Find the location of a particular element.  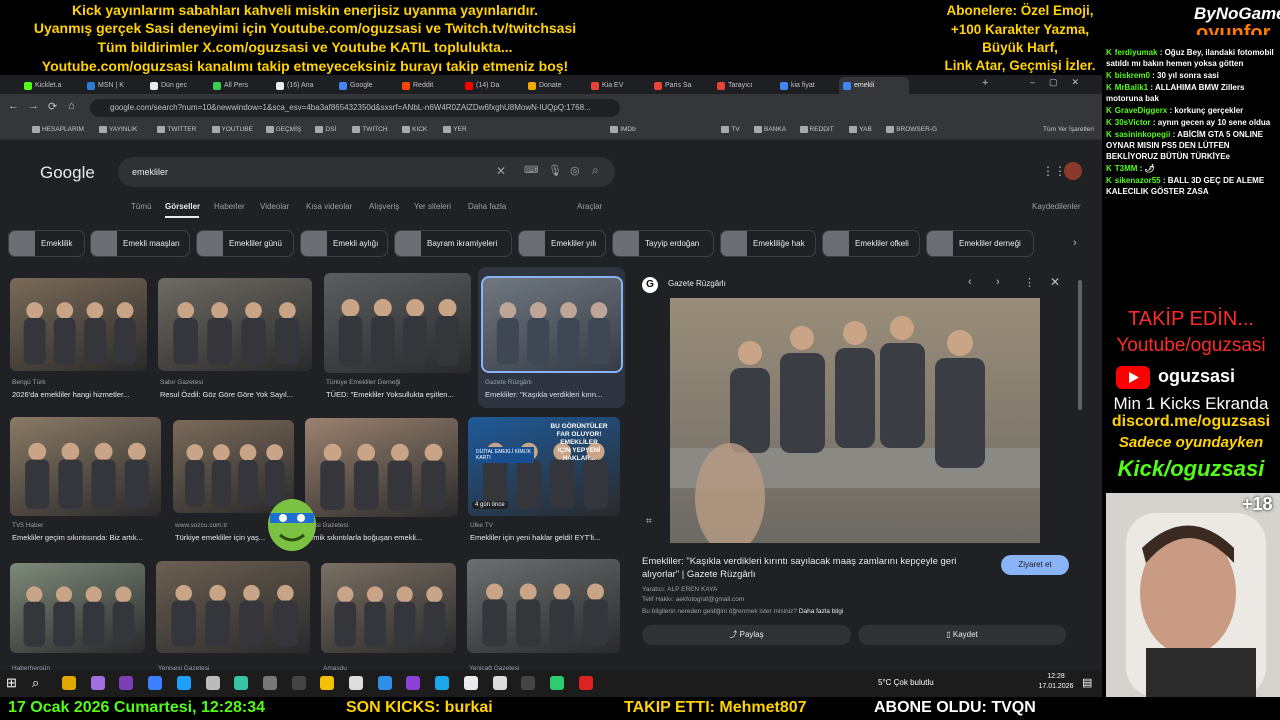

google-logo: Google is located at coordinates (67, 173).